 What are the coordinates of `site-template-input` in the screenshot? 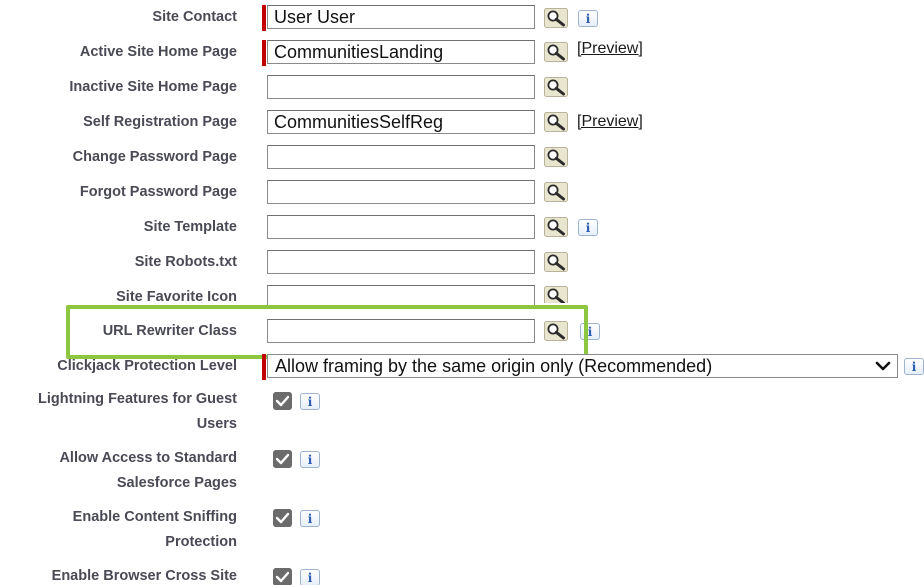 It's located at (401, 227).